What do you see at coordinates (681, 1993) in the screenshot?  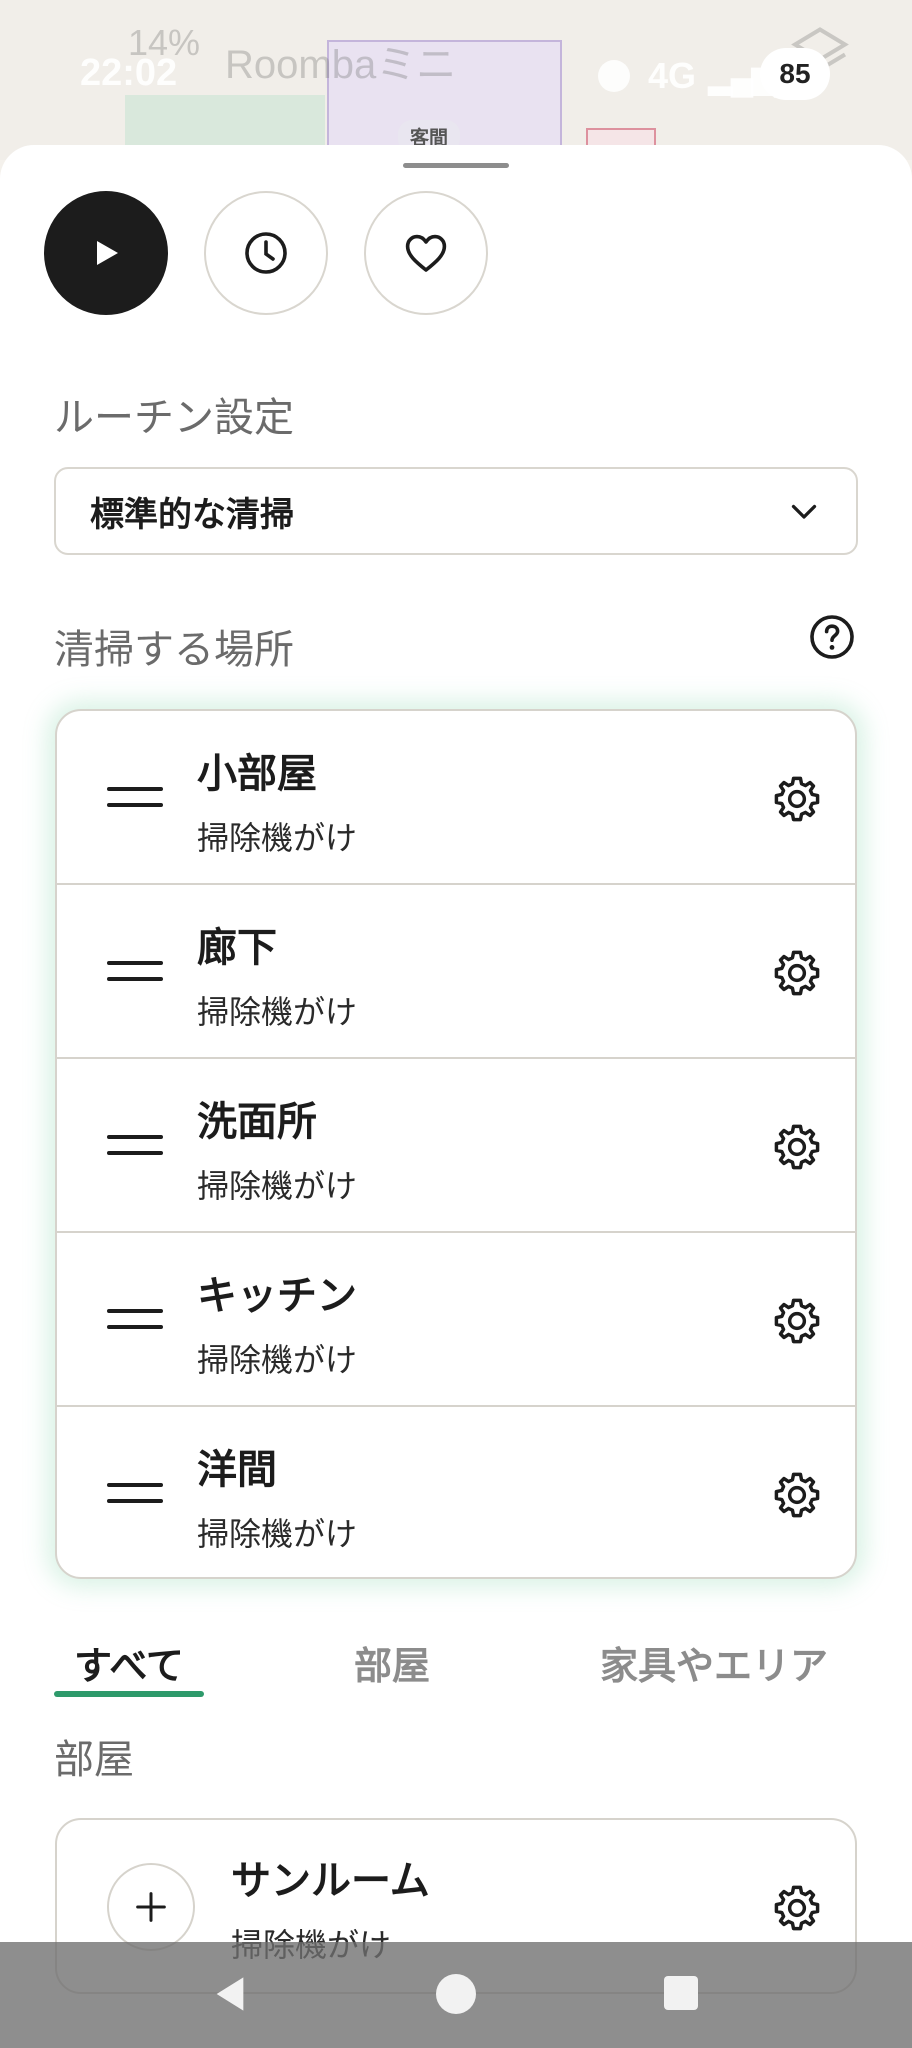 I see `recents-icon` at bounding box center [681, 1993].